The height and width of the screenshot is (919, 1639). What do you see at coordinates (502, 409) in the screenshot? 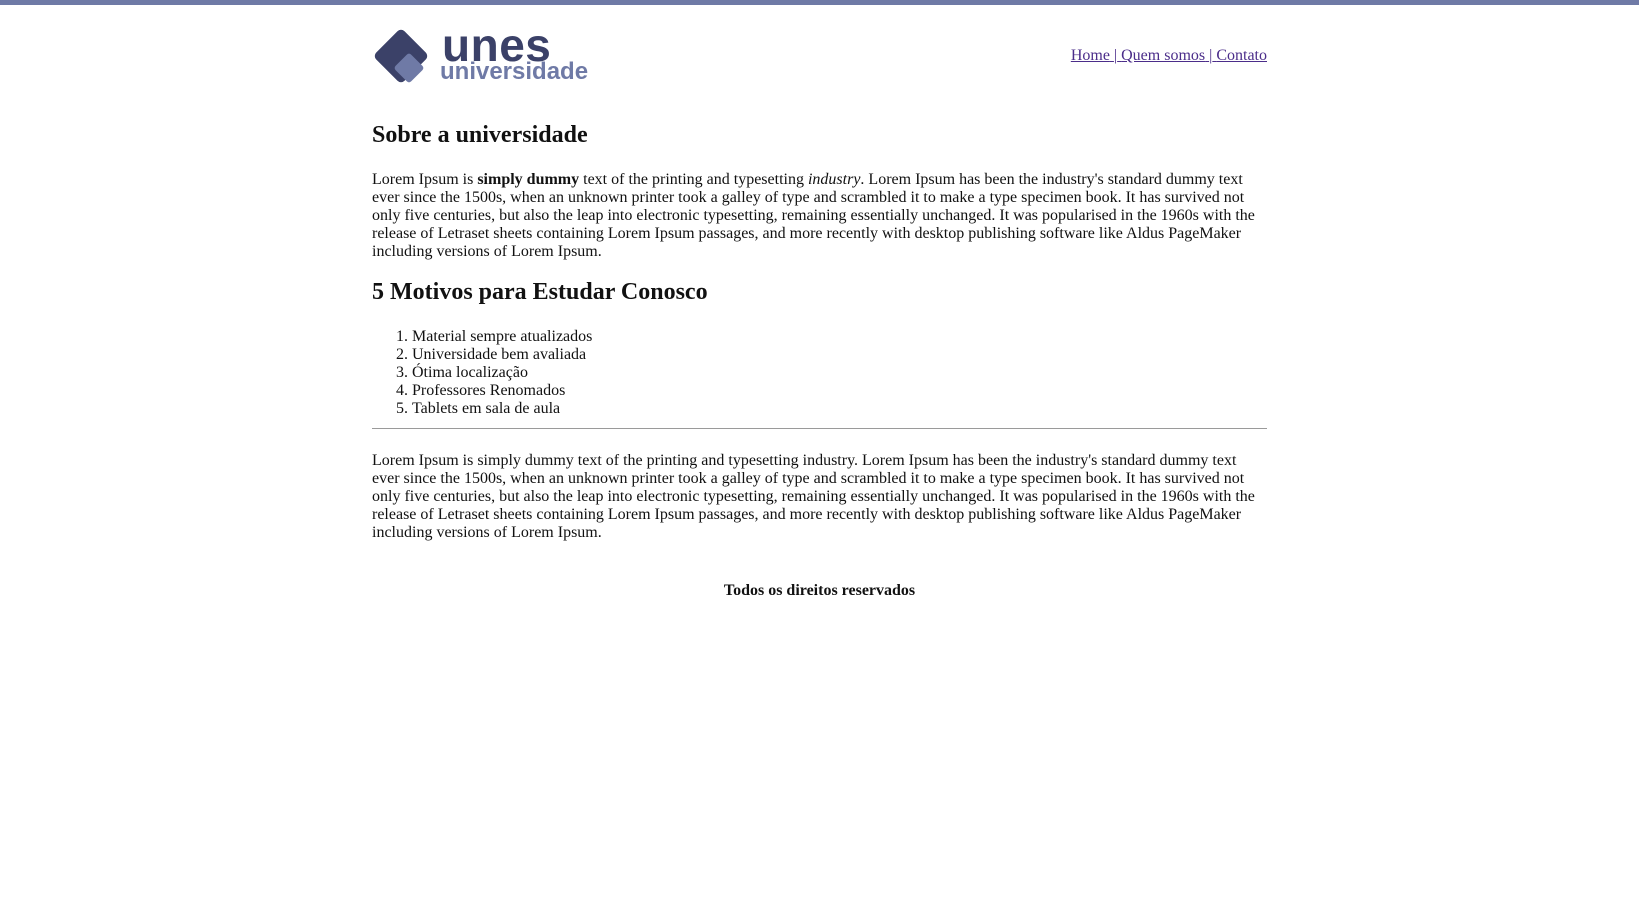
I see `list-item: Tablets em sala de aula` at bounding box center [502, 409].